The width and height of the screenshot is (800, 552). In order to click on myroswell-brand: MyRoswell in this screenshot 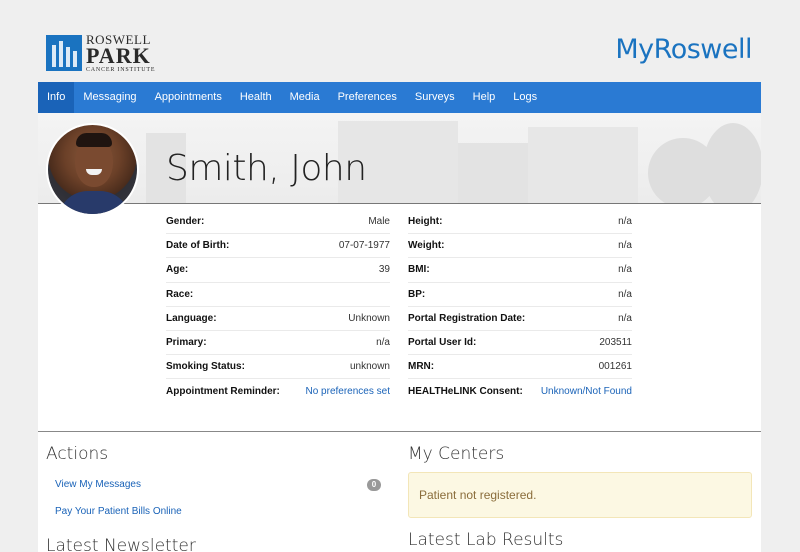, I will do `click(683, 49)`.